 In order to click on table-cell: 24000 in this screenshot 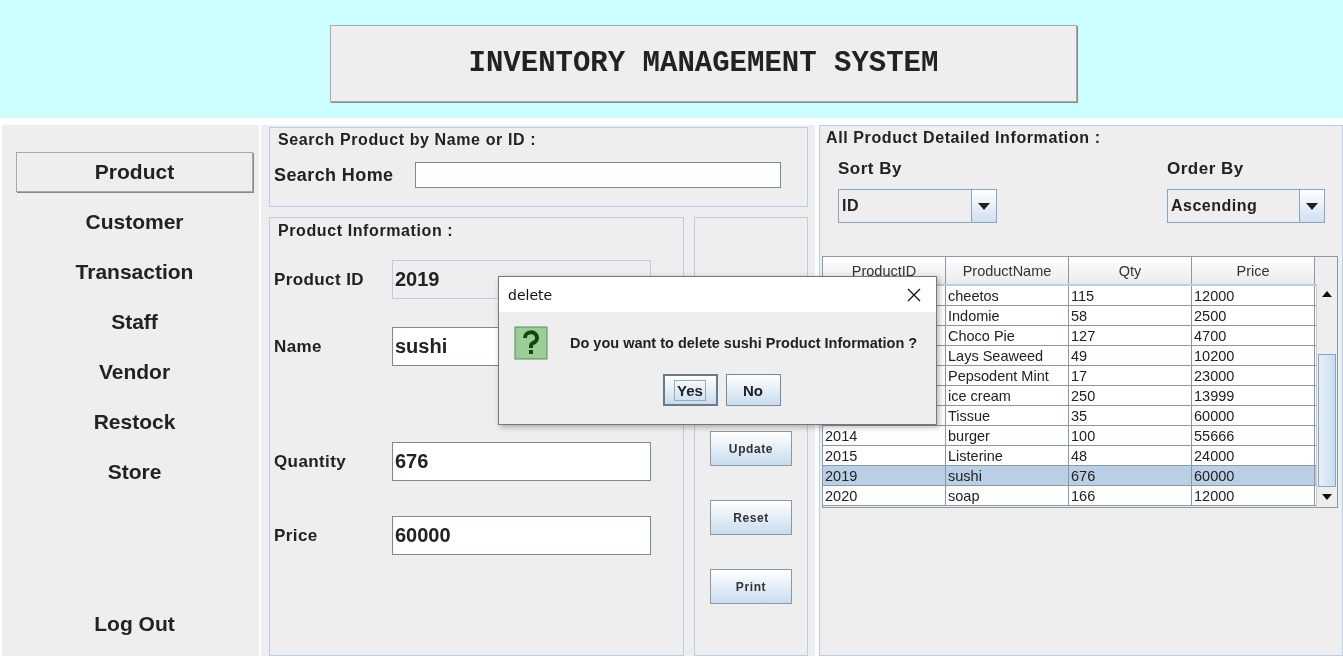, I will do `click(1214, 455)`.